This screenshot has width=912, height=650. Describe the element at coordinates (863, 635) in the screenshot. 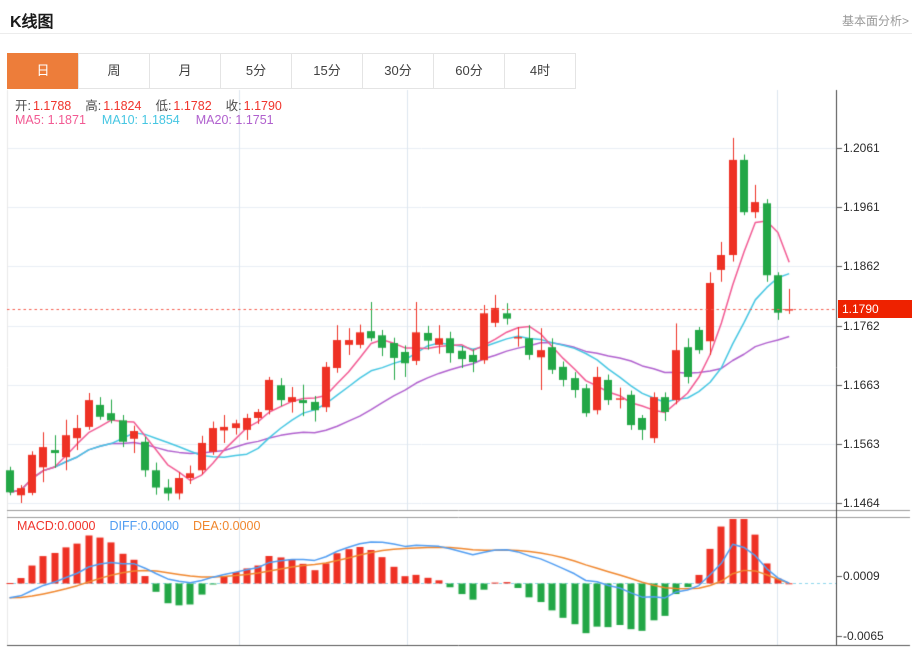

I see `y-axis-tick-label: -0.0065` at that location.